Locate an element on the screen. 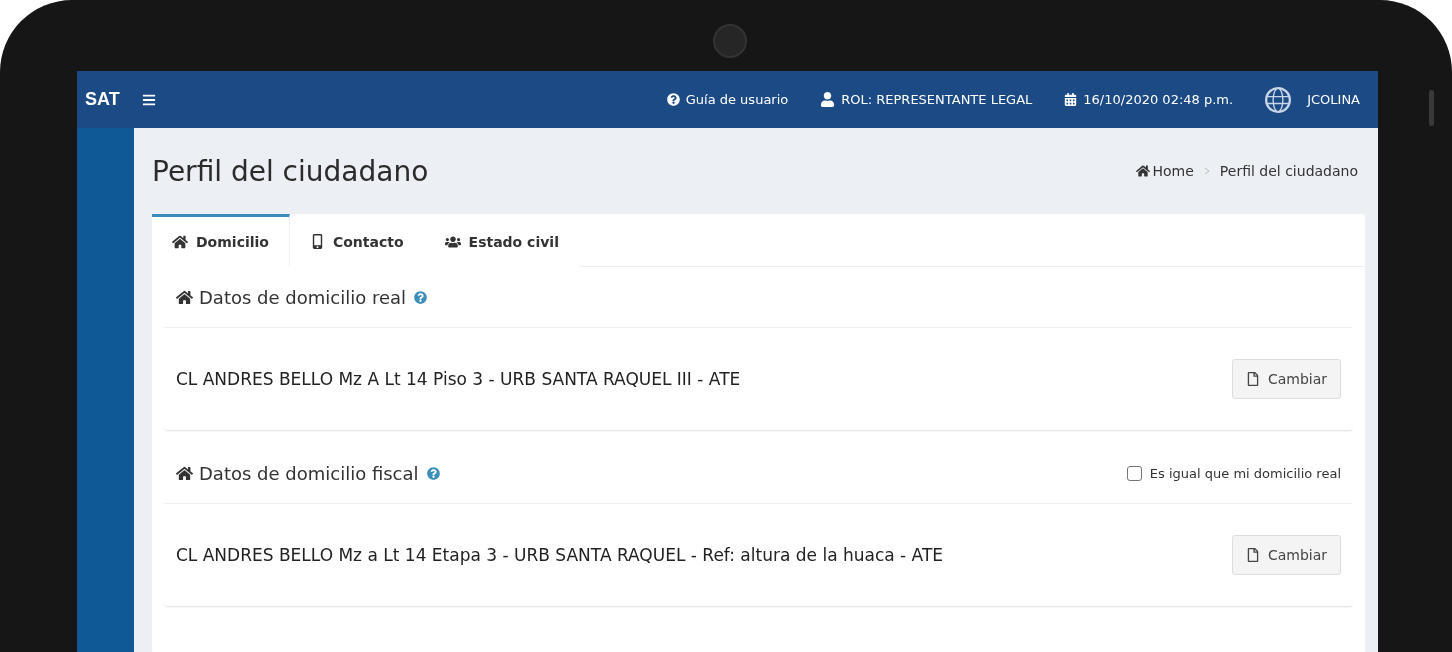  avatar-icon is located at coordinates (1278, 99).